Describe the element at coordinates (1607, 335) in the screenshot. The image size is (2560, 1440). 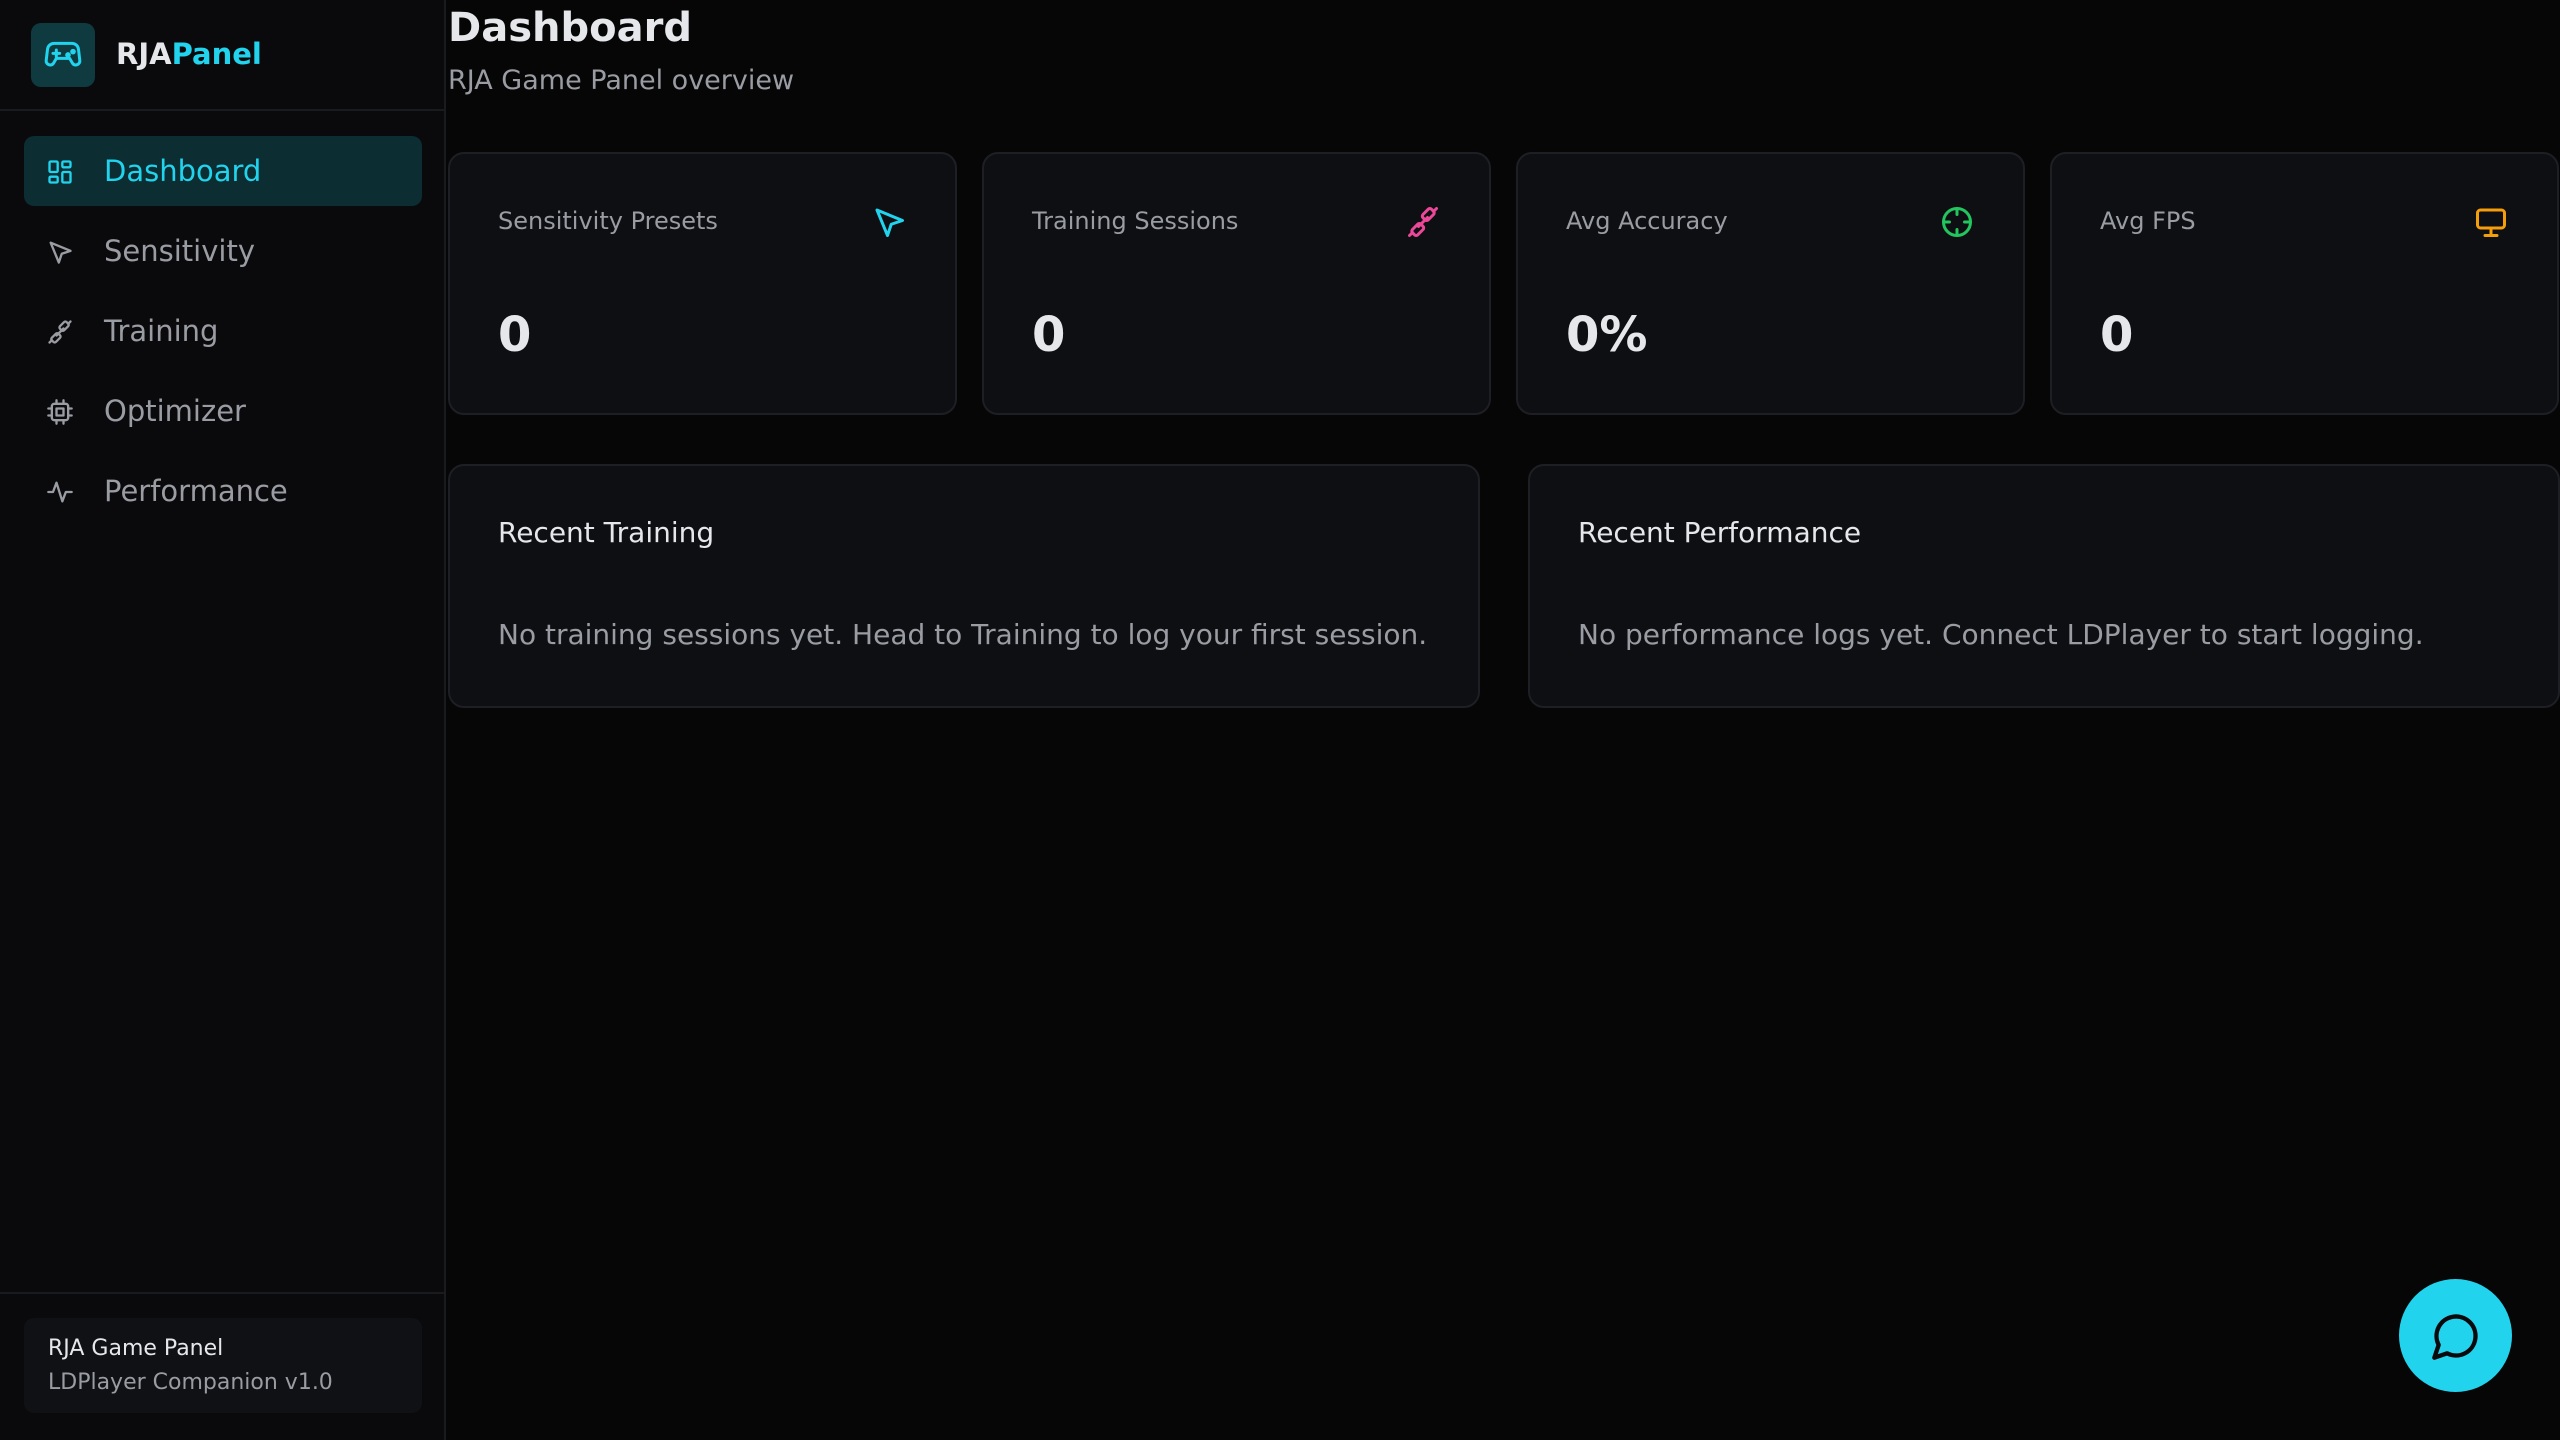
I see `stat-value: 0%` at that location.